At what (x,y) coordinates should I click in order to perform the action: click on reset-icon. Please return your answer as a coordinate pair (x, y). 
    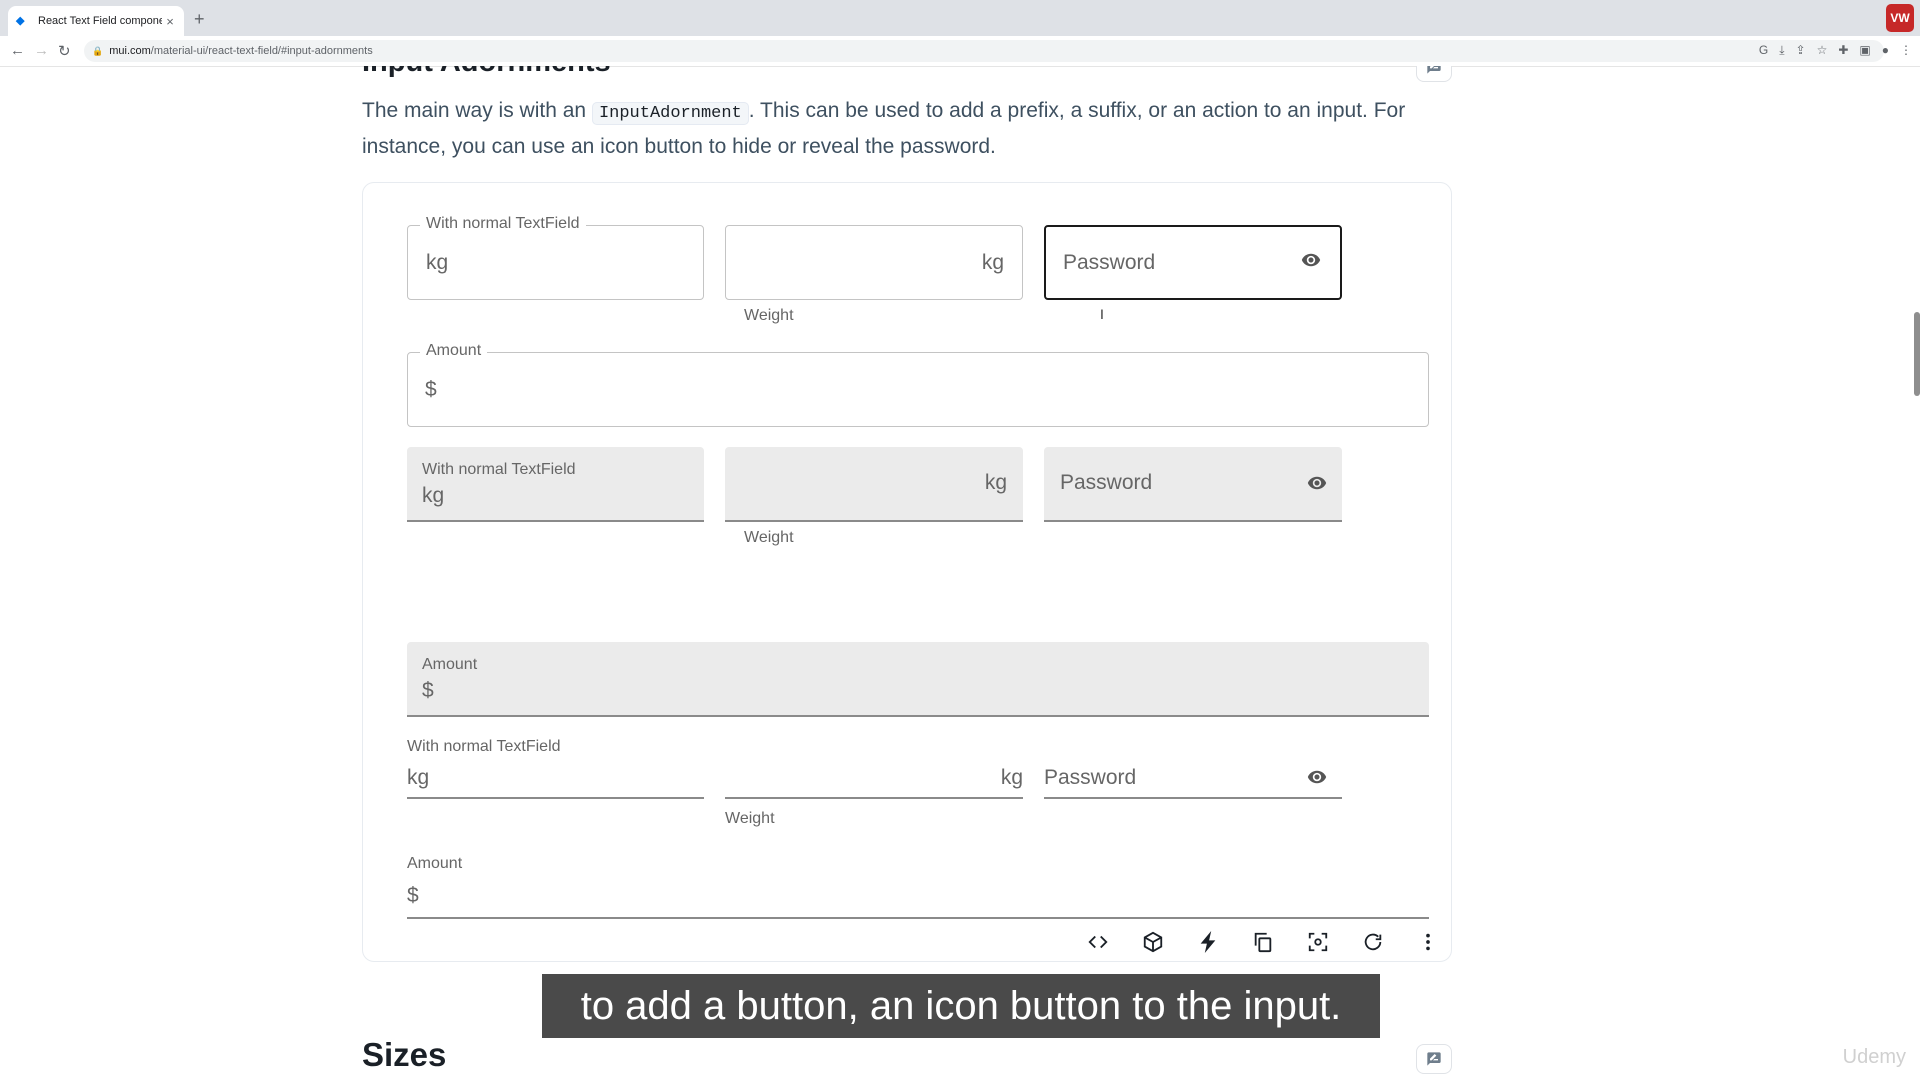
    Looking at the image, I should click on (1372, 941).